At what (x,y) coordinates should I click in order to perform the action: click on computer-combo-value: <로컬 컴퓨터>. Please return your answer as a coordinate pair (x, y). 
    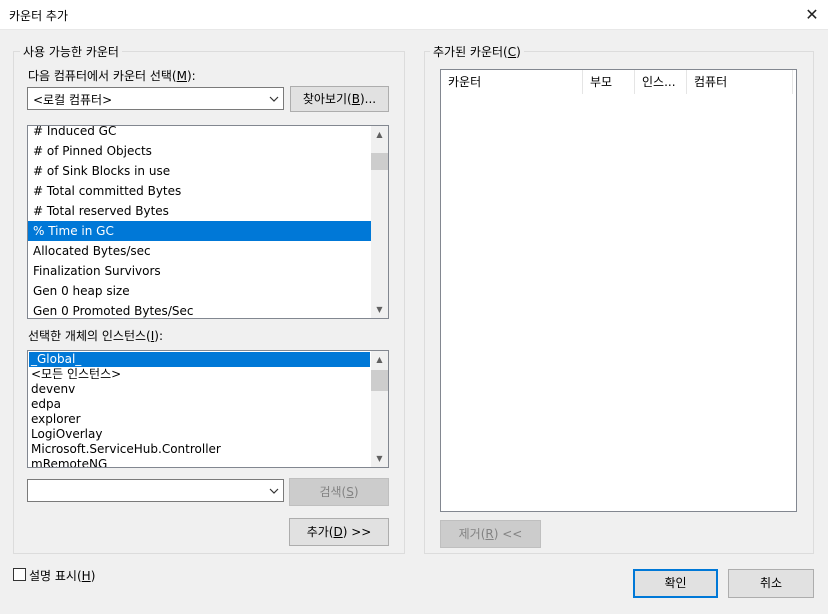
    Looking at the image, I should click on (73, 100).